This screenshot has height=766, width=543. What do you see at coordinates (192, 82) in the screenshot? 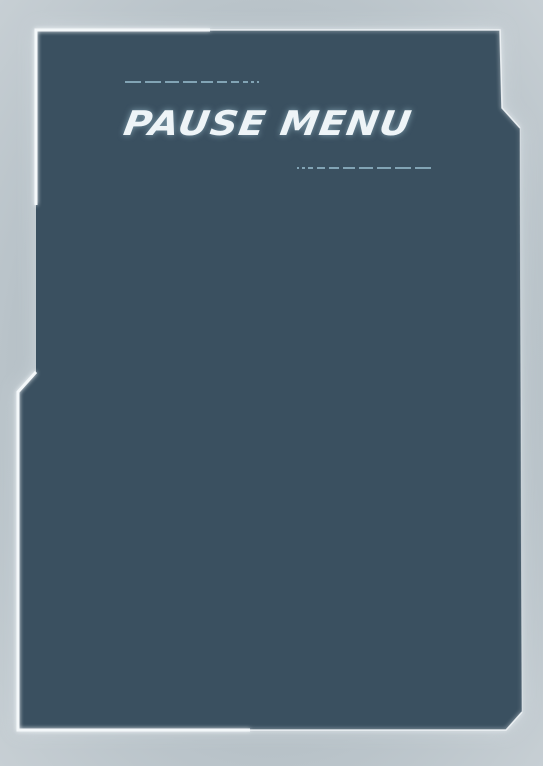
I see `top-decorative-dashes` at bounding box center [192, 82].